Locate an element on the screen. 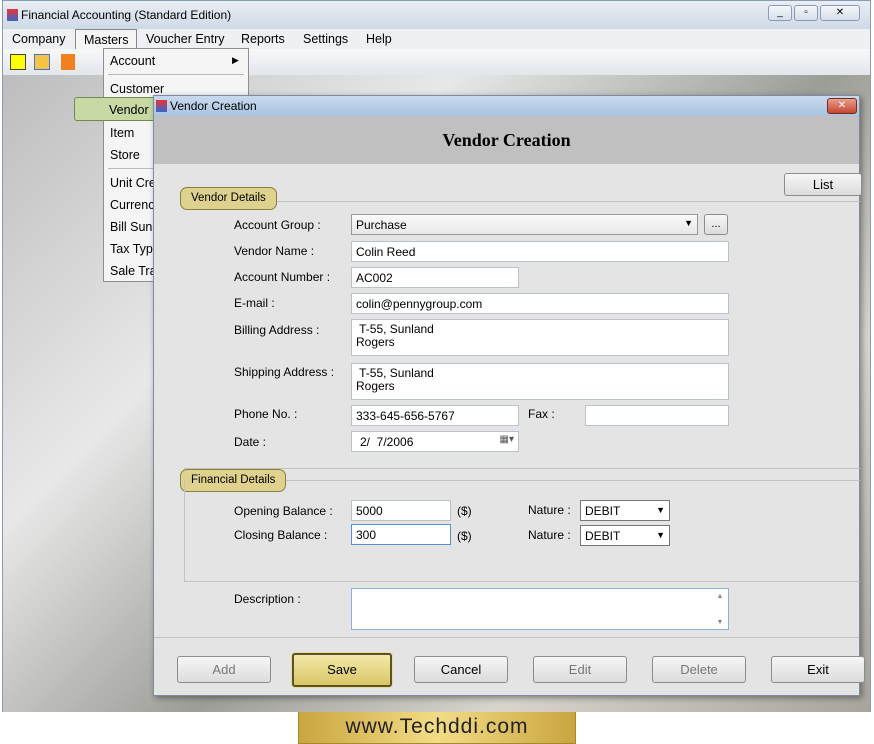 Image resolution: width=874 pixels, height=744 pixels. add-button: Add is located at coordinates (224, 669).